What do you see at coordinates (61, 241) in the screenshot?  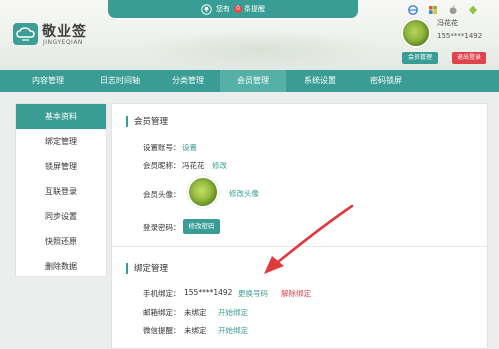 I see `sidebar-item-snapshot-restore: 快照还原` at bounding box center [61, 241].